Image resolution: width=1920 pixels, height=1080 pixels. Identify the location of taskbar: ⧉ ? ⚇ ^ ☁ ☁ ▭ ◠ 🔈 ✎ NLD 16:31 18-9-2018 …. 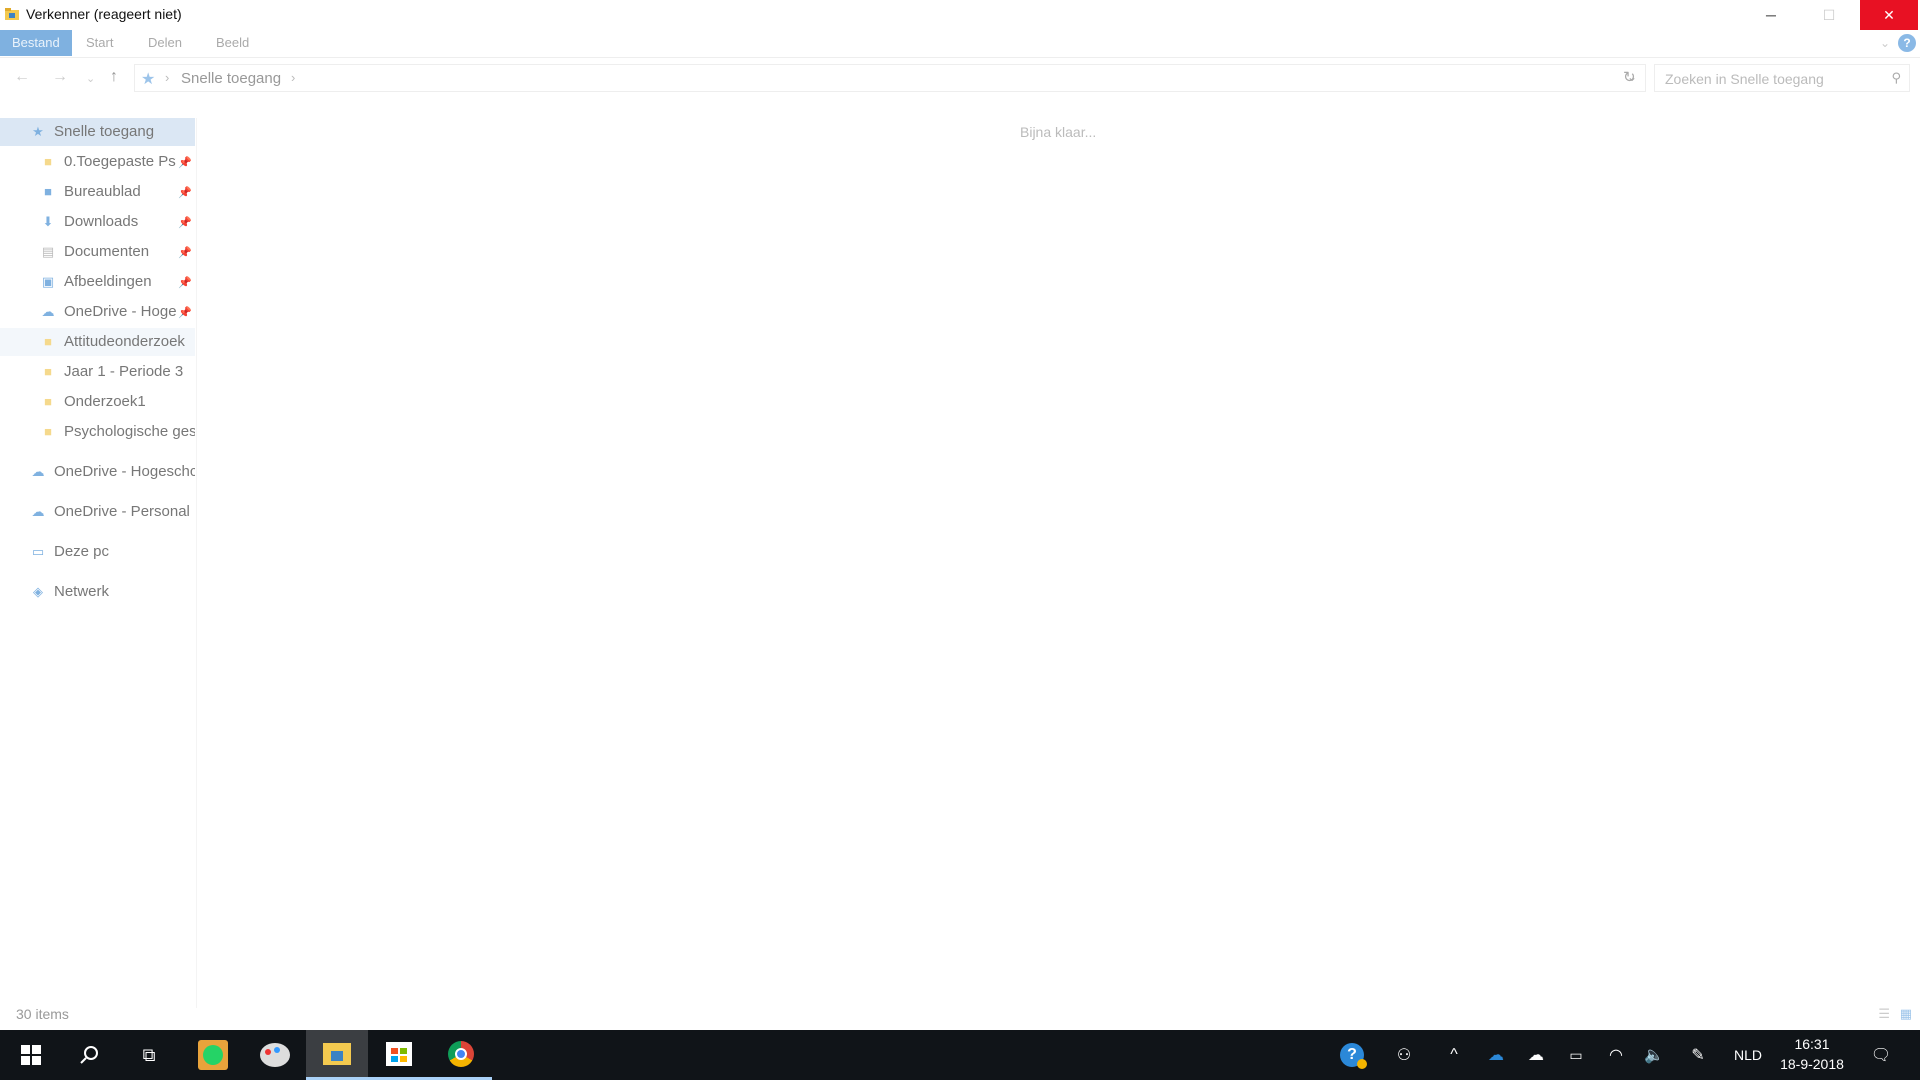
(960, 1055).